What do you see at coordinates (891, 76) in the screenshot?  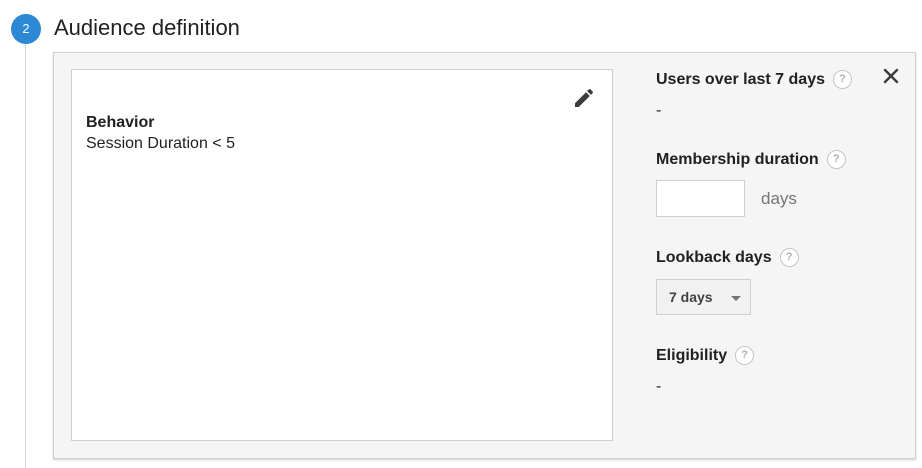 I see `close-icon` at bounding box center [891, 76].